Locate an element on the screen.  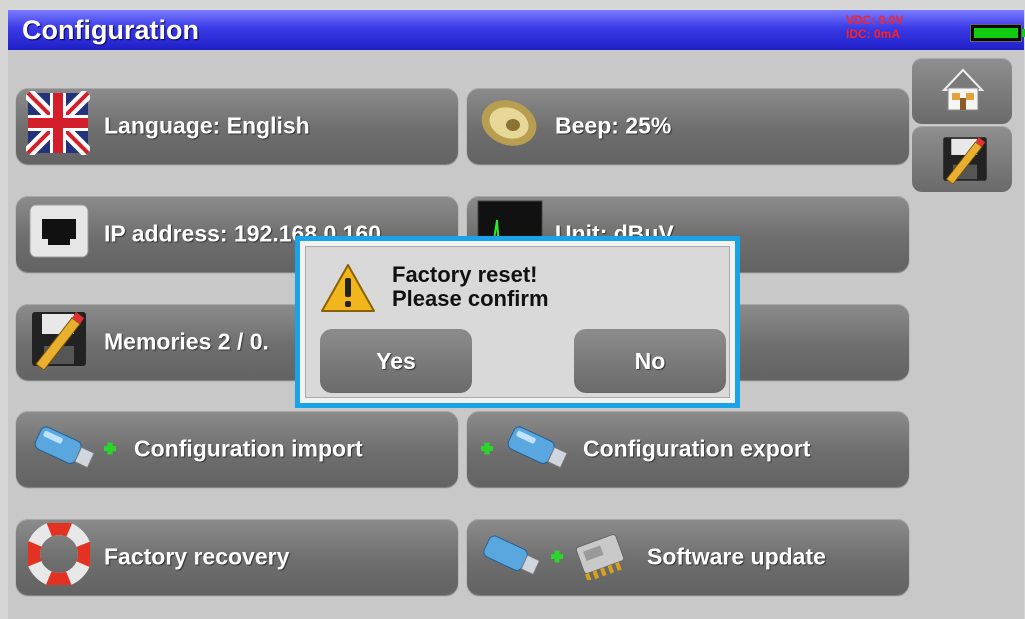
ethernet-port-icon is located at coordinates (59, 234).